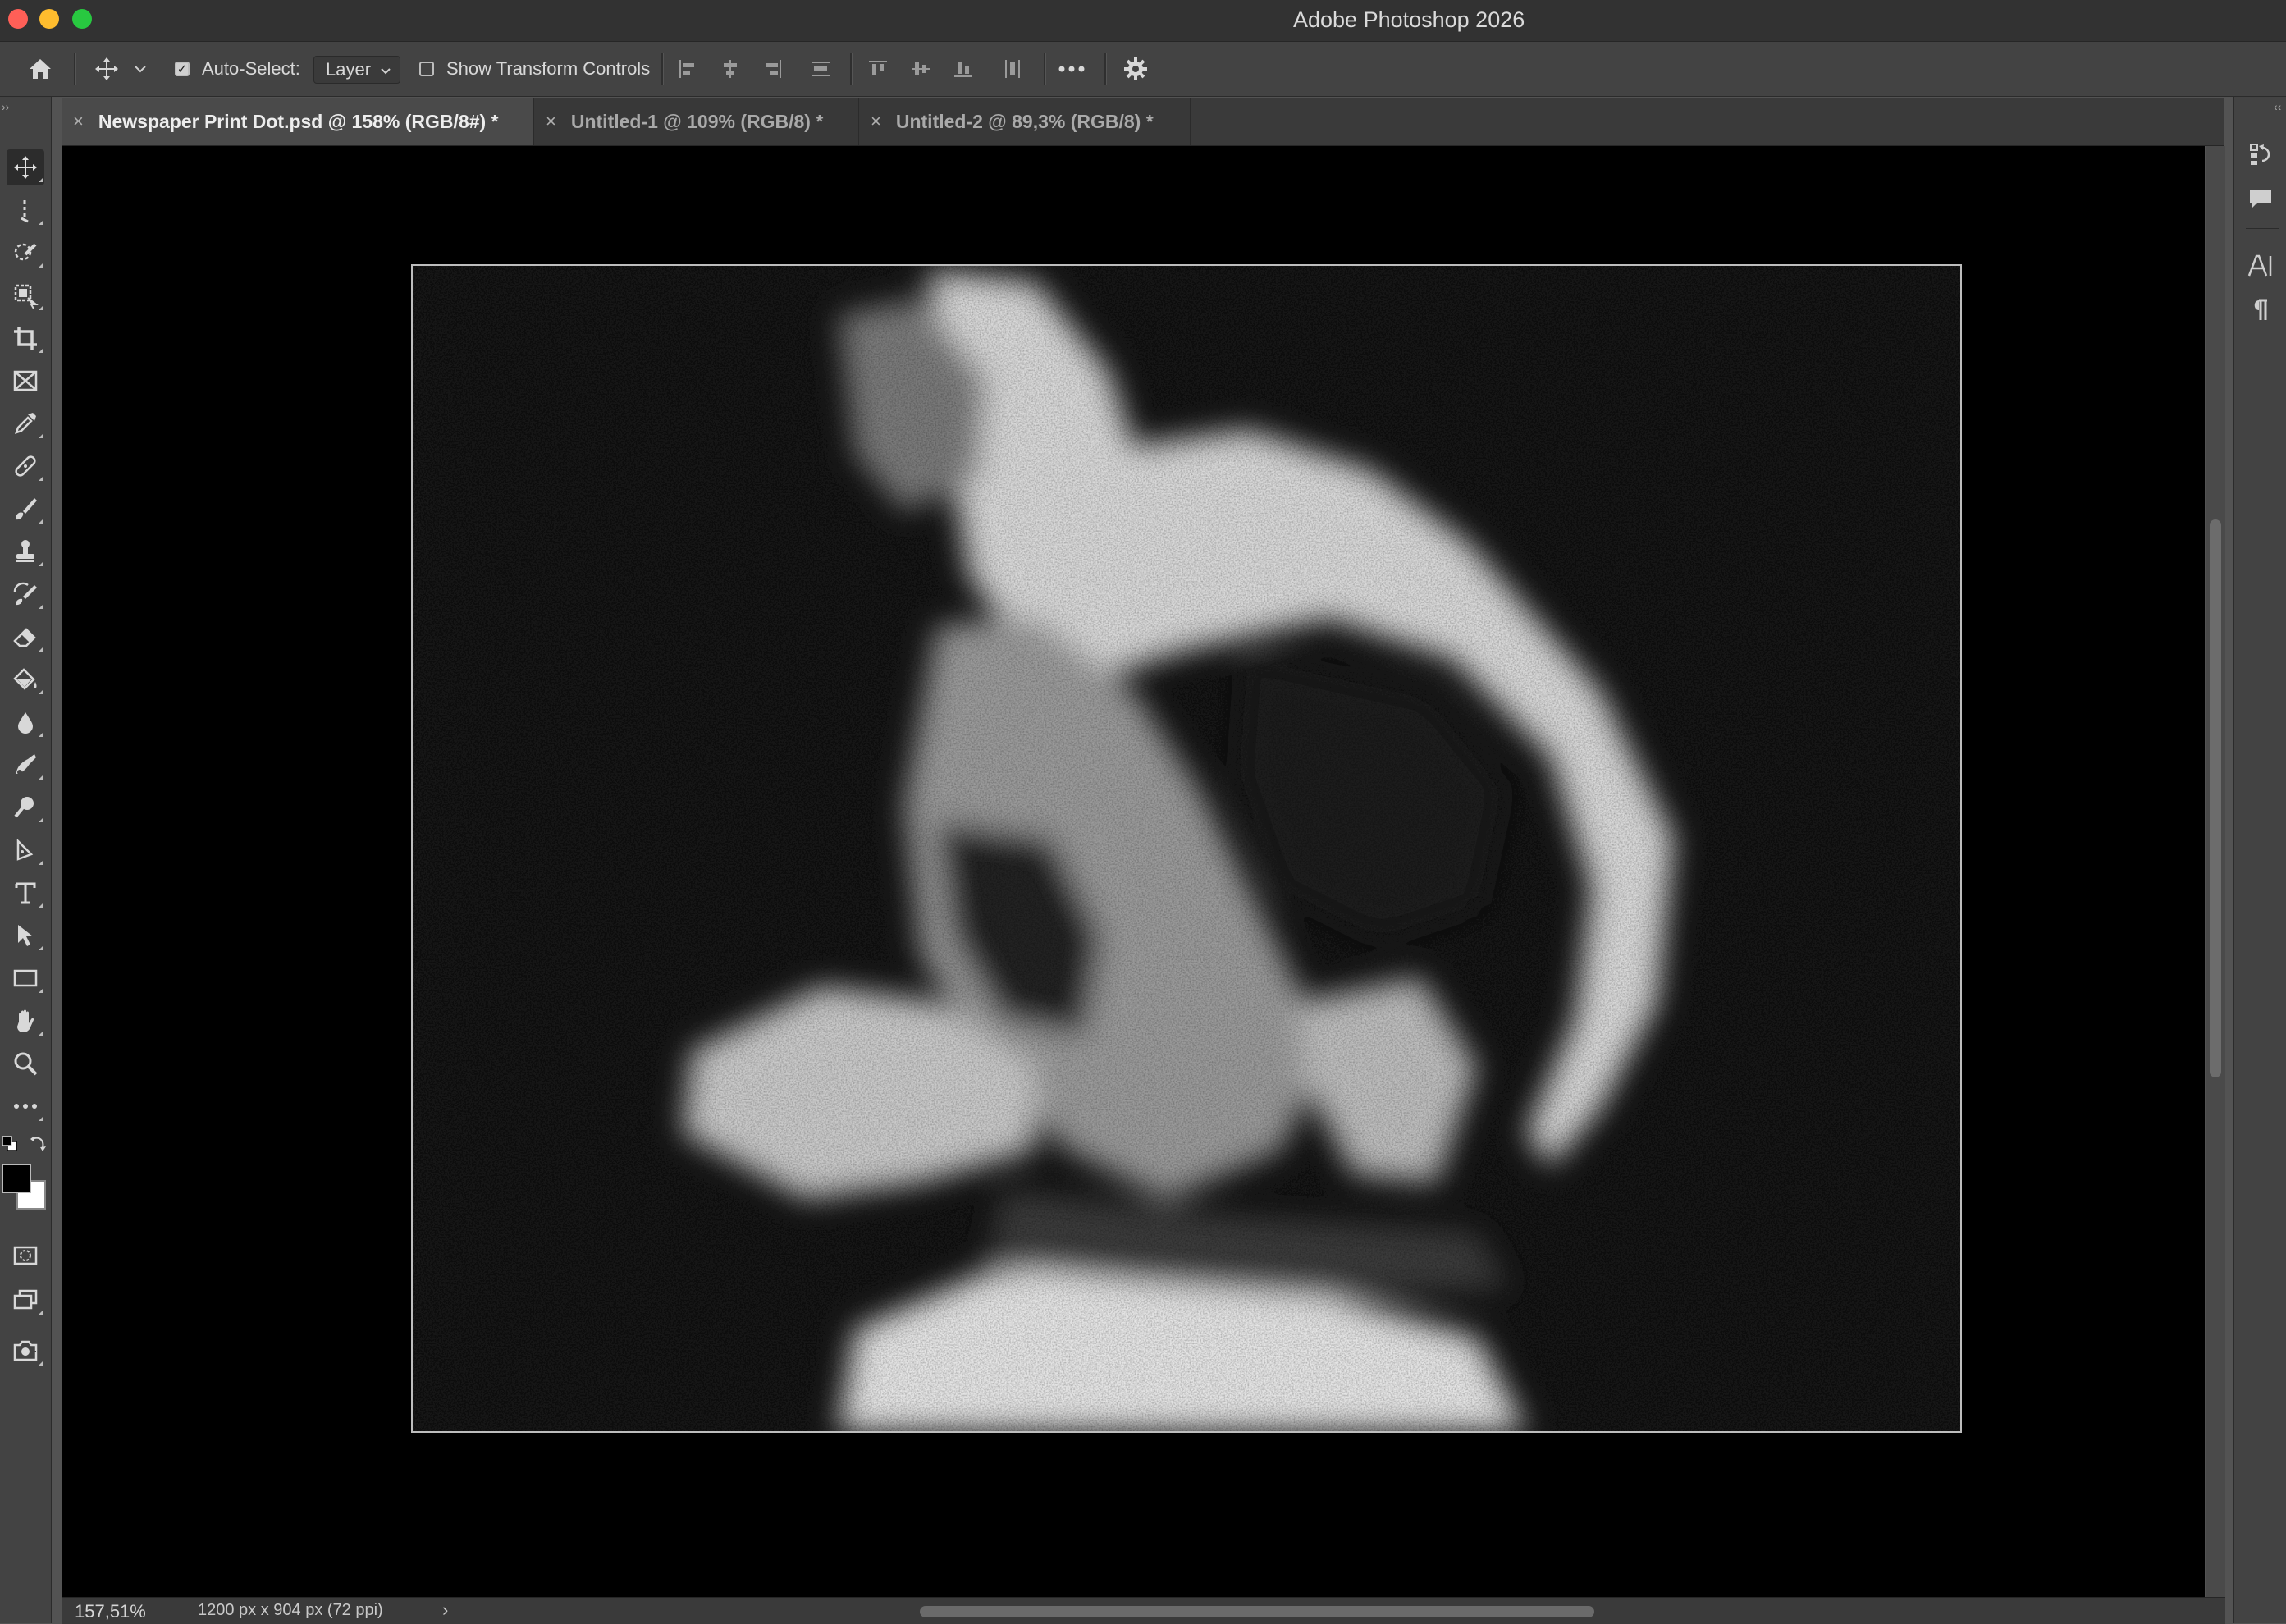 The height and width of the screenshot is (1624, 2286). Describe the element at coordinates (110, 1611) in the screenshot. I see `zoom-level-field: 157,51%` at that location.